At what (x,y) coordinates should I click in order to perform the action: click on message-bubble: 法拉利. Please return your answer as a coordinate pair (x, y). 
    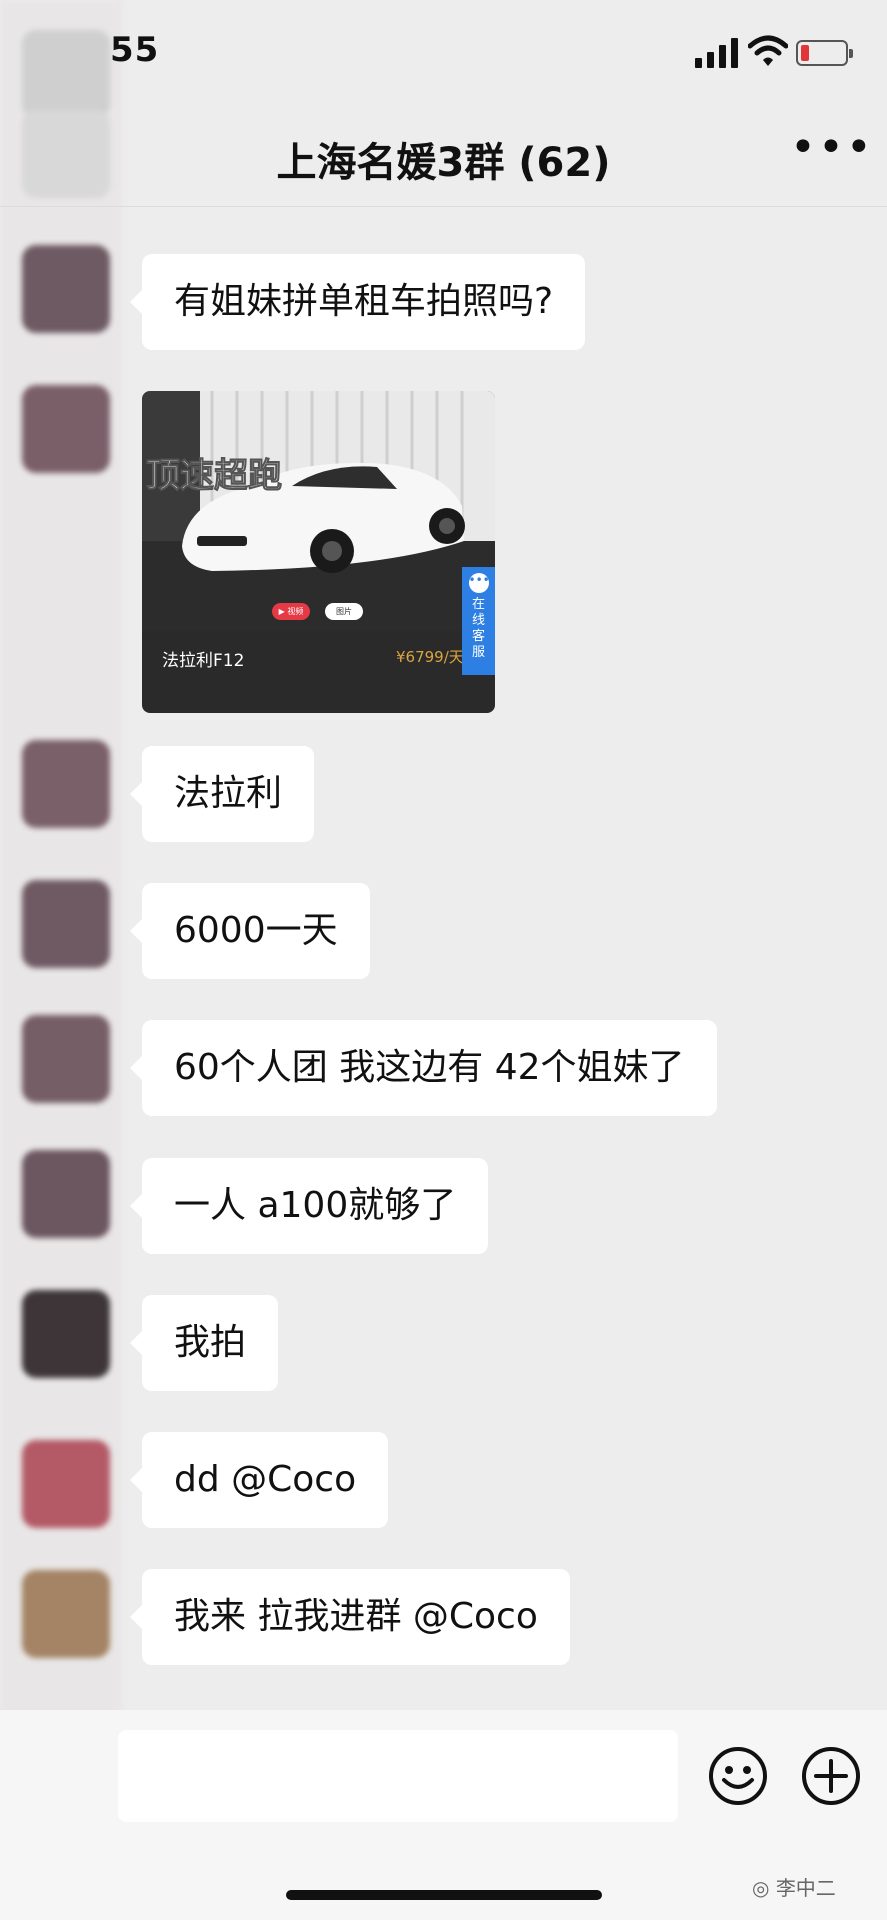
    Looking at the image, I should click on (222, 794).